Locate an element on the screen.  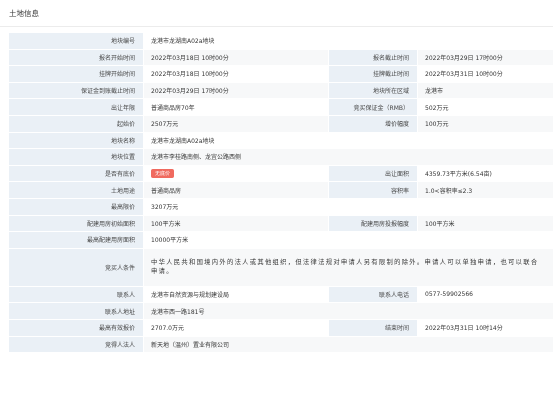
label-plot-name: 地块名称 is located at coordinates (76, 140).